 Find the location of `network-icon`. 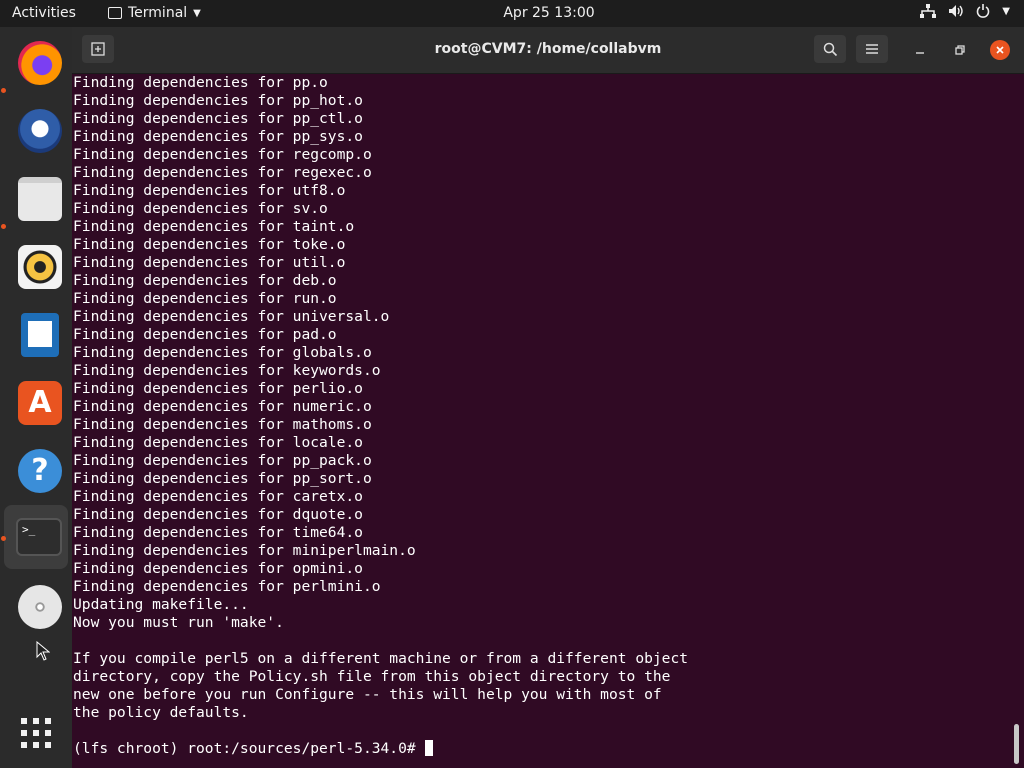

network-icon is located at coordinates (928, 11).